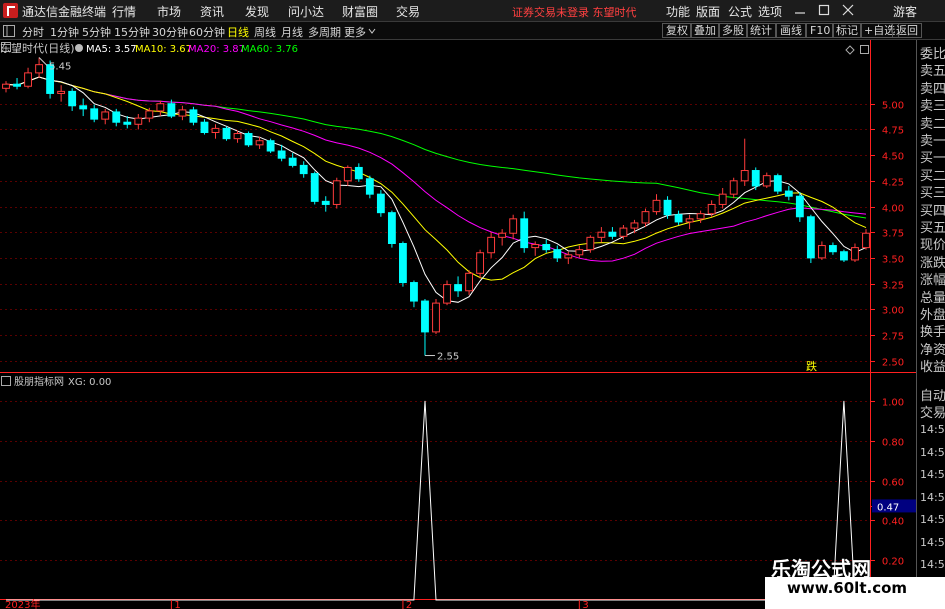 This screenshot has height=609, width=945. Describe the element at coordinates (893, 157) in the screenshot. I see `price-tick-label: 4.50` at that location.